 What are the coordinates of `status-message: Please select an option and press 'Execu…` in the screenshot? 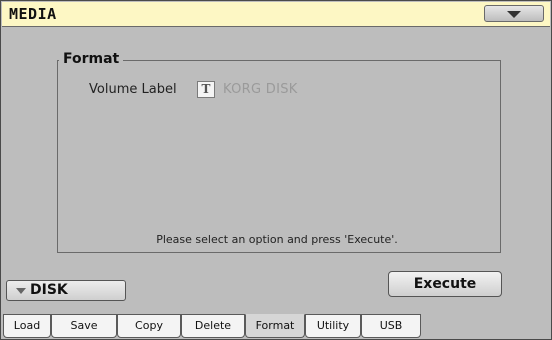 It's located at (277, 239).